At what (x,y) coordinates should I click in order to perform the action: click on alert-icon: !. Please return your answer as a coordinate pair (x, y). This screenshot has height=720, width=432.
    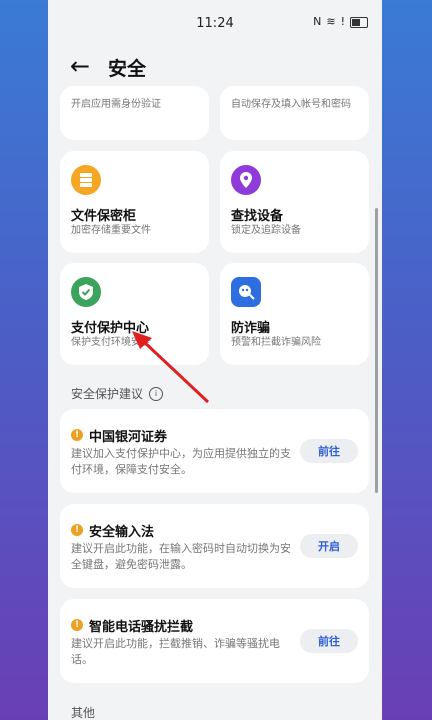
    Looking at the image, I should click on (342, 21).